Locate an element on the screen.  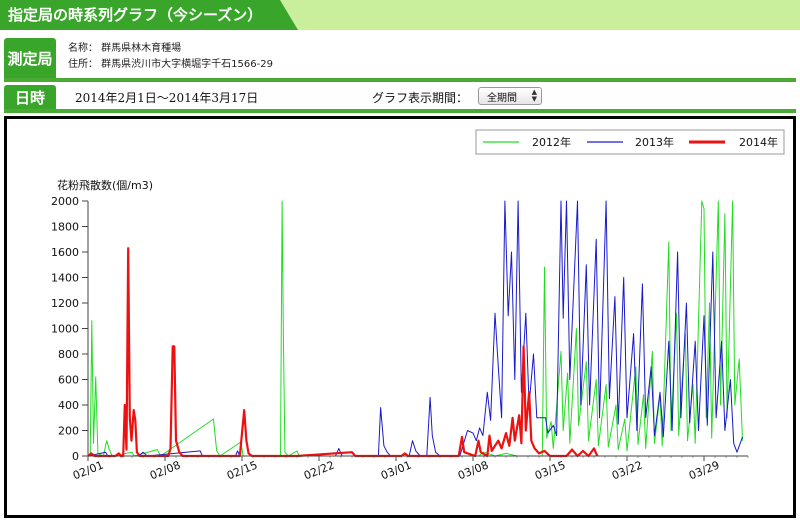
x-tick-label: 03/01 is located at coordinates (396, 470).